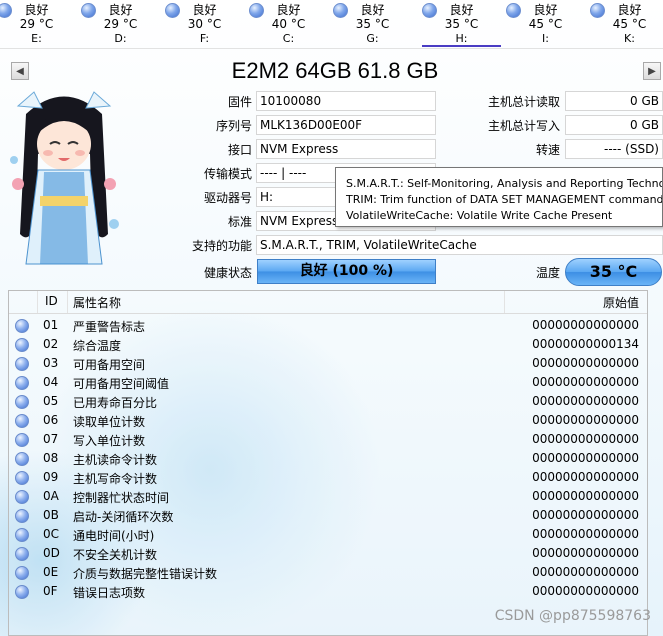 This screenshot has height=636, width=663. What do you see at coordinates (51, 401) in the screenshot?
I see `attribute-id: 05` at bounding box center [51, 401].